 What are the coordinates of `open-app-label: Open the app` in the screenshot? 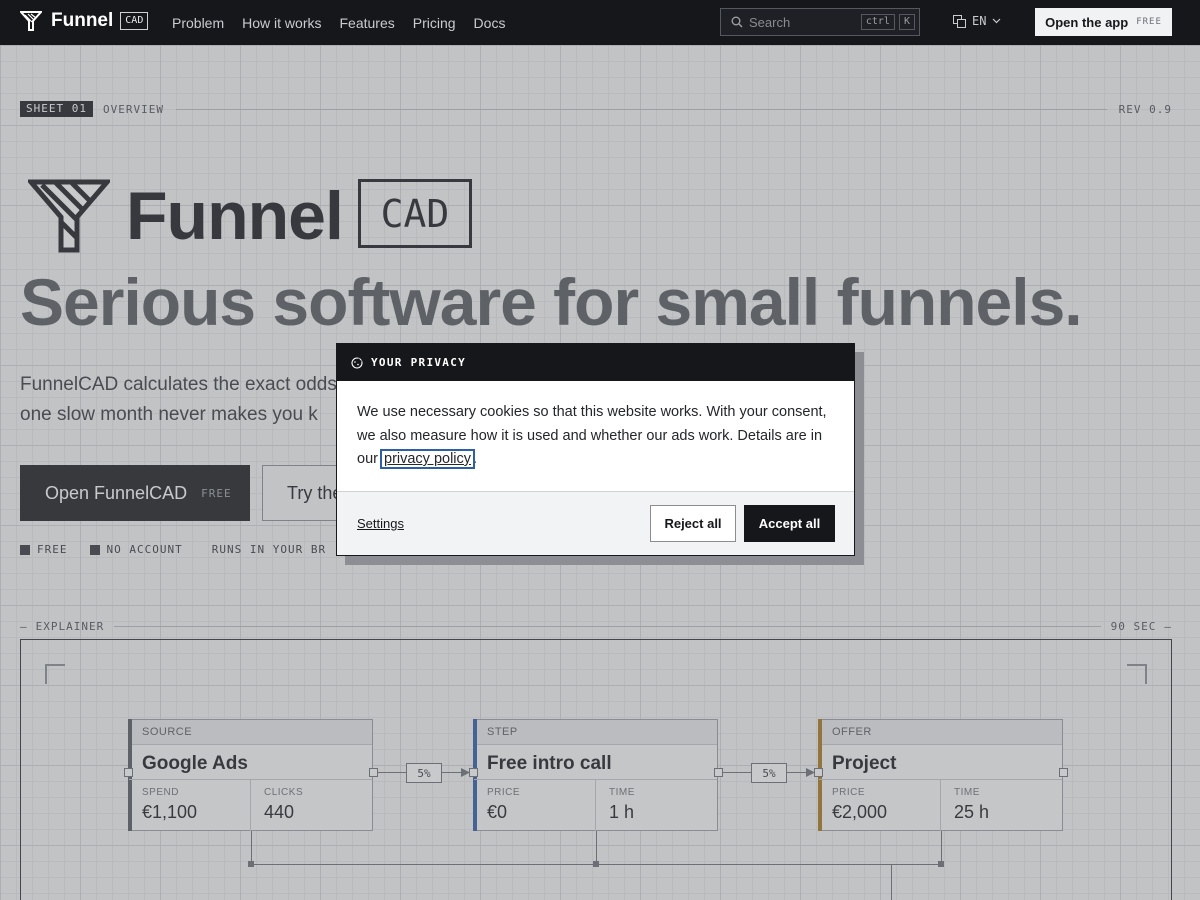 It's located at (1087, 22).